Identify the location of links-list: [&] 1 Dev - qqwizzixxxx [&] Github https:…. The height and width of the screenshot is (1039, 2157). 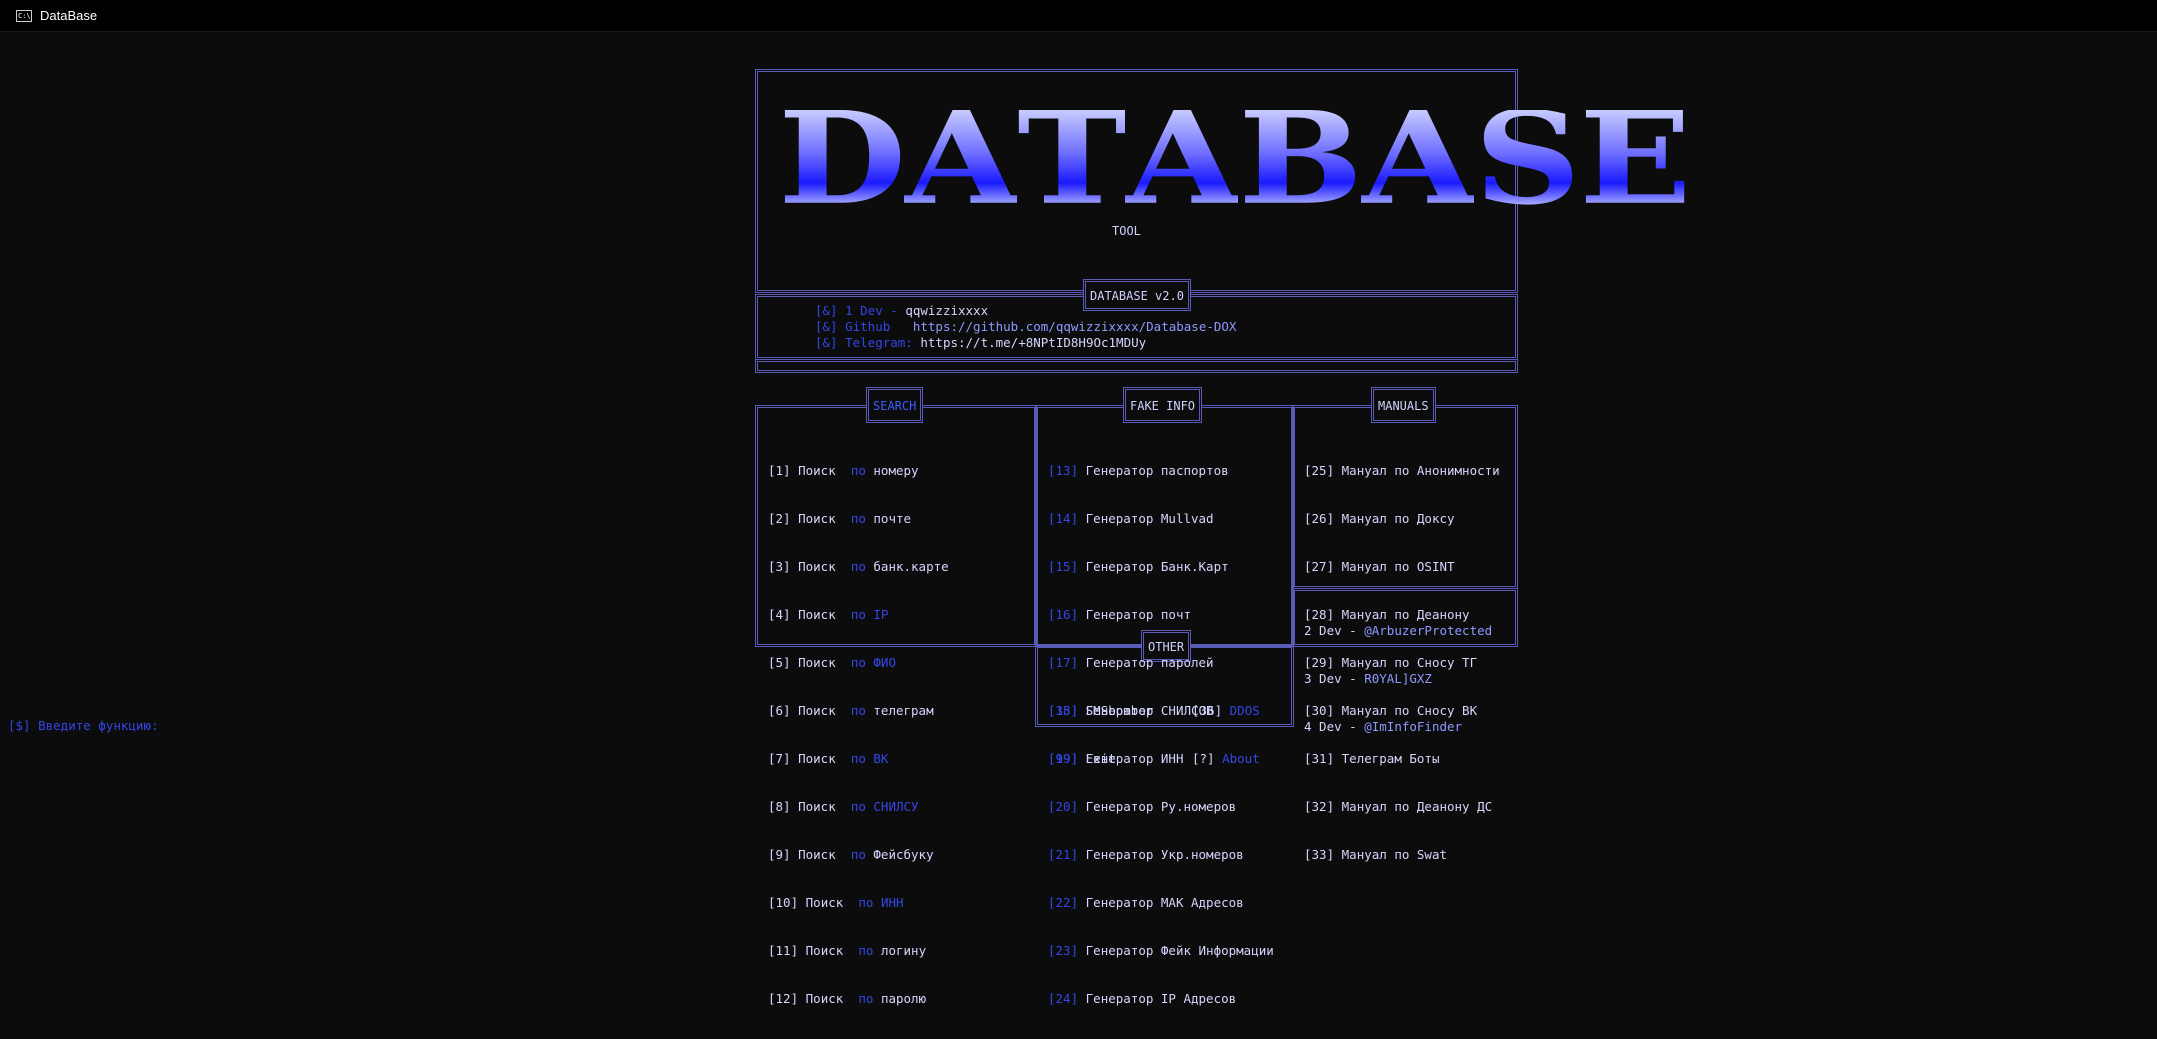
(1025, 327).